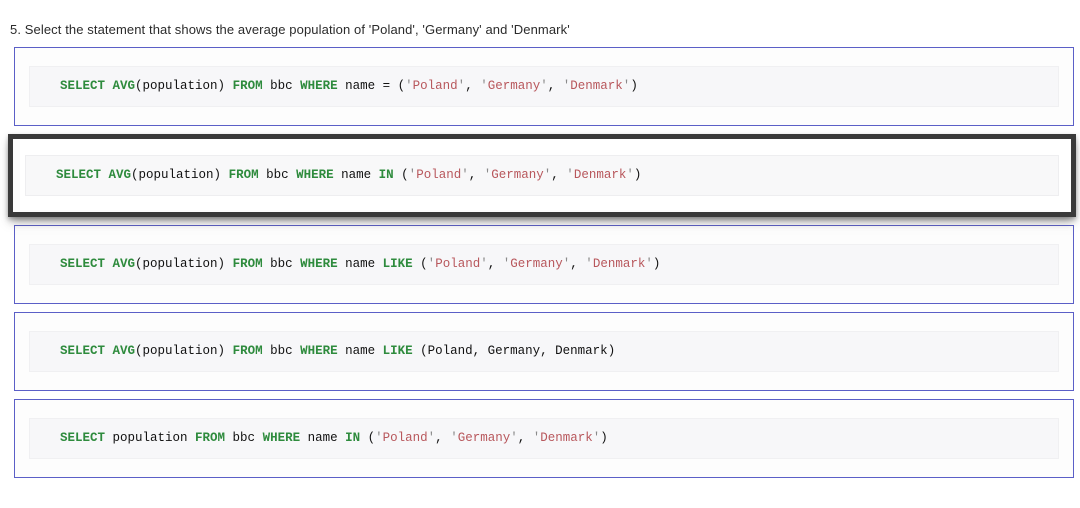 Image resolution: width=1080 pixels, height=508 pixels. What do you see at coordinates (371, 86) in the screenshot?
I see `sql-token-plain: name = (` at bounding box center [371, 86].